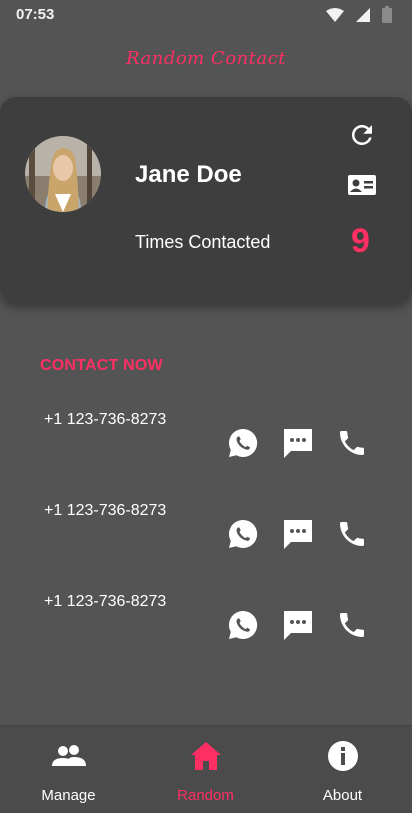 The width and height of the screenshot is (412, 813). I want to click on info-icon, so click(343, 756).